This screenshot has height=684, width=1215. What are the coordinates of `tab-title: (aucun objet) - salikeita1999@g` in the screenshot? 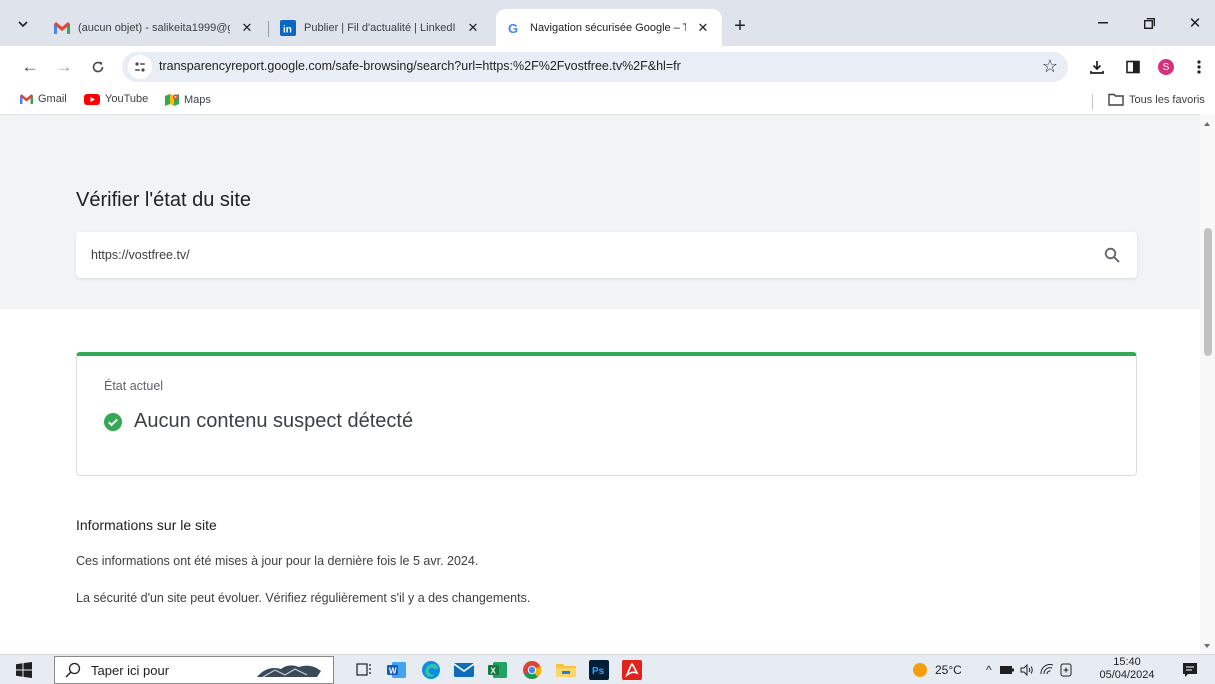 It's located at (154, 27).